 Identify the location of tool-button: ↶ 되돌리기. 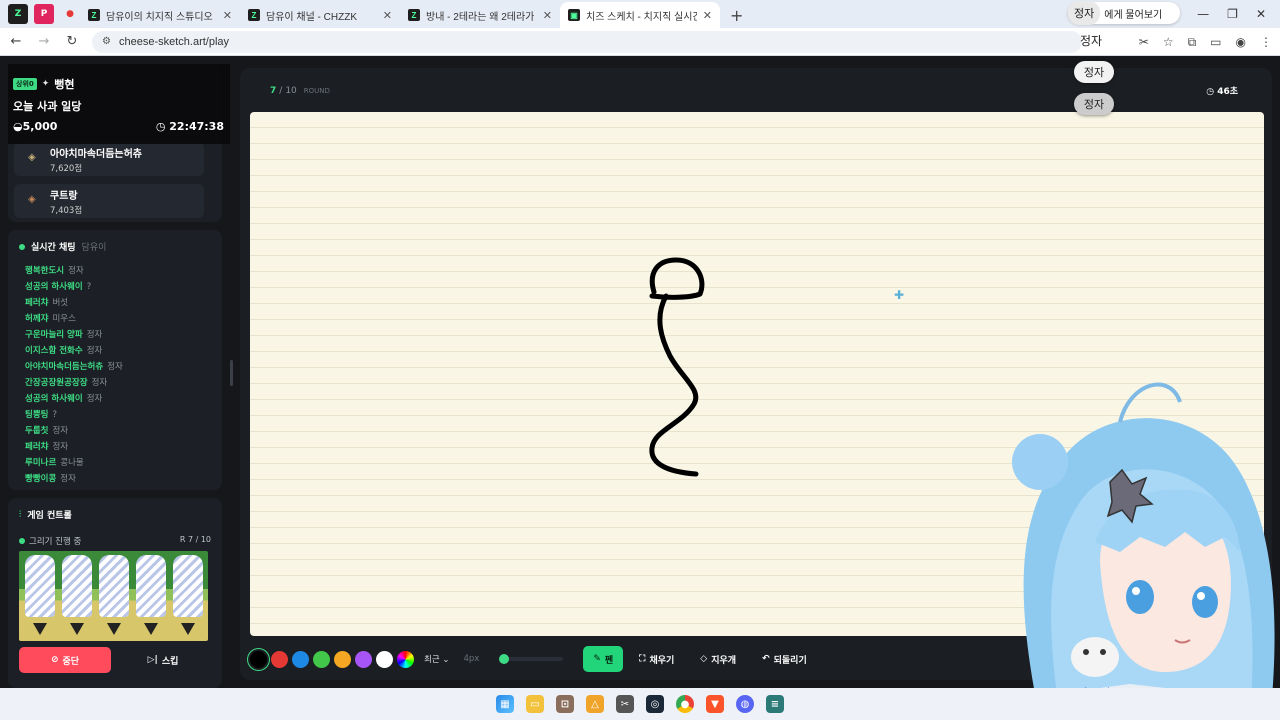
(784, 659).